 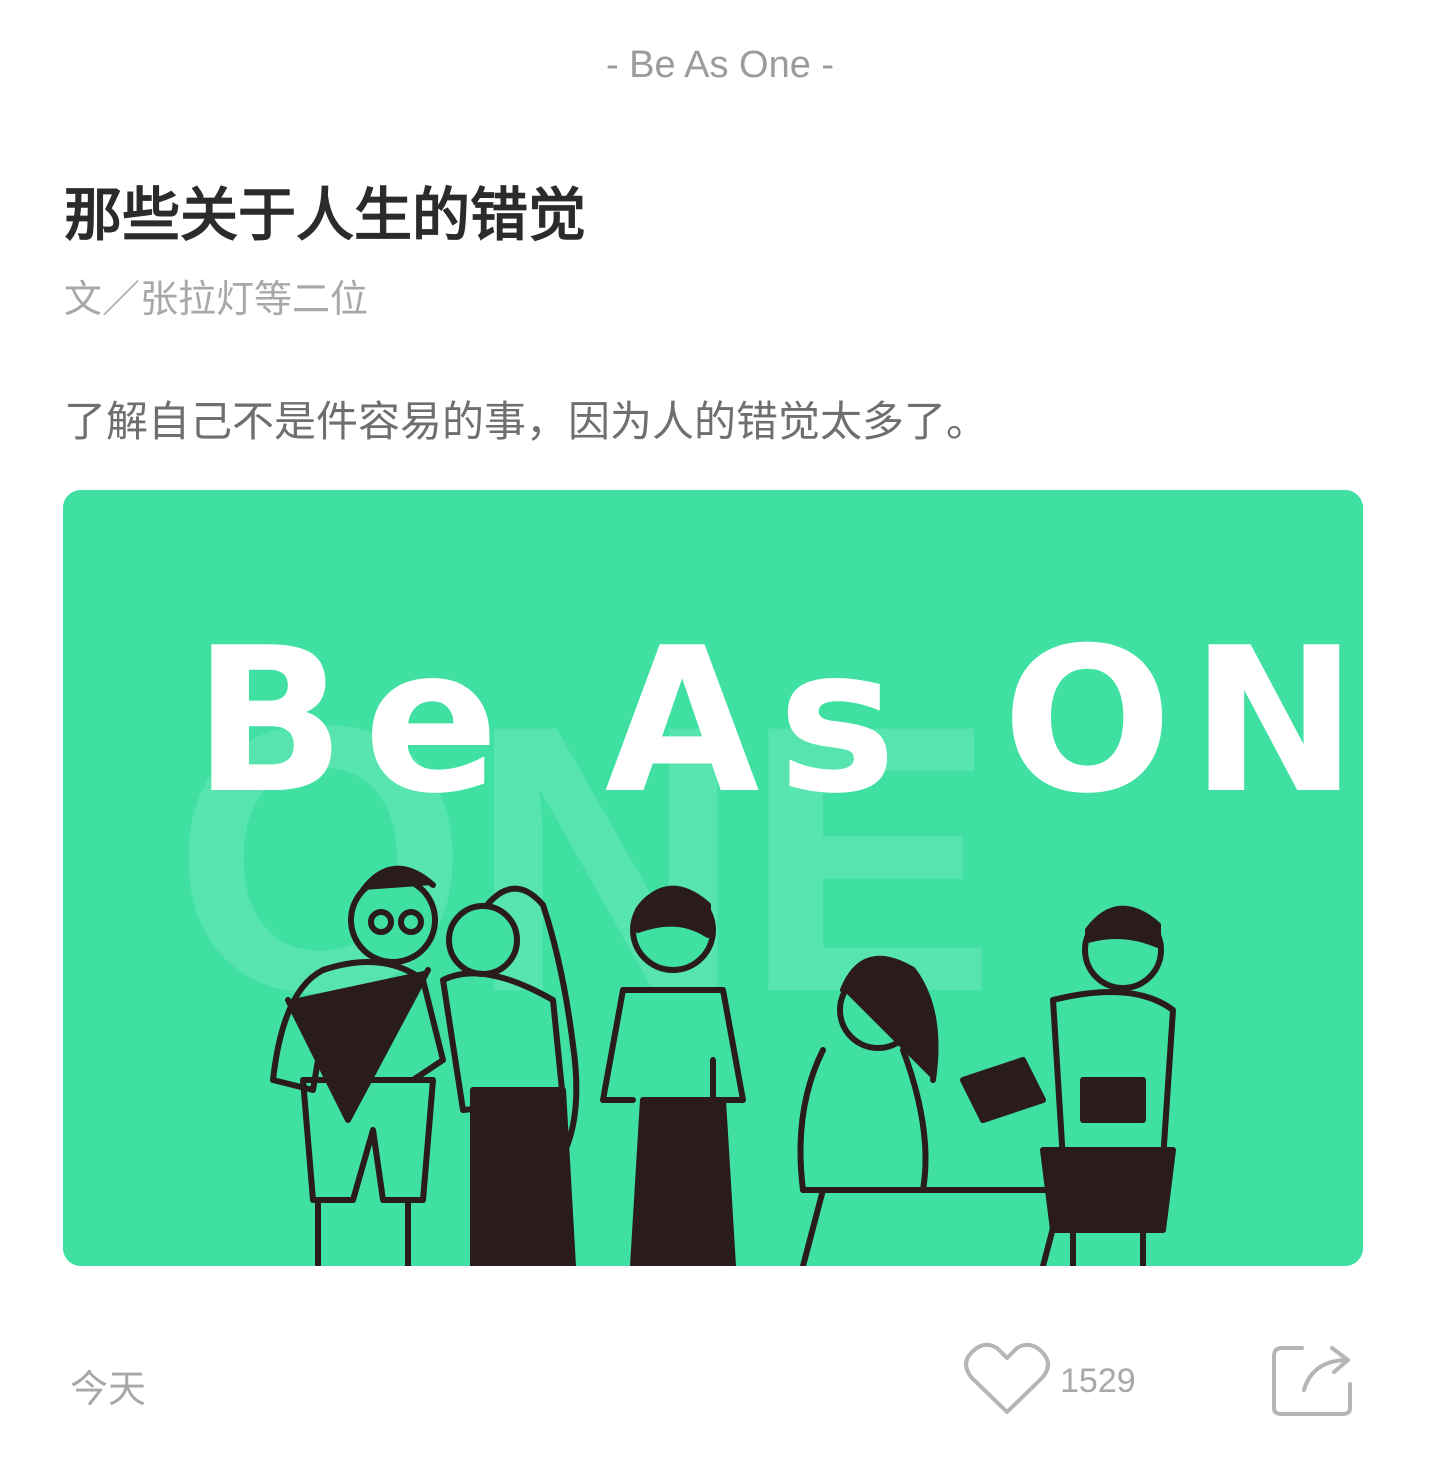 What do you see at coordinates (720, 65) in the screenshot?
I see `category-label: - Be As One -` at bounding box center [720, 65].